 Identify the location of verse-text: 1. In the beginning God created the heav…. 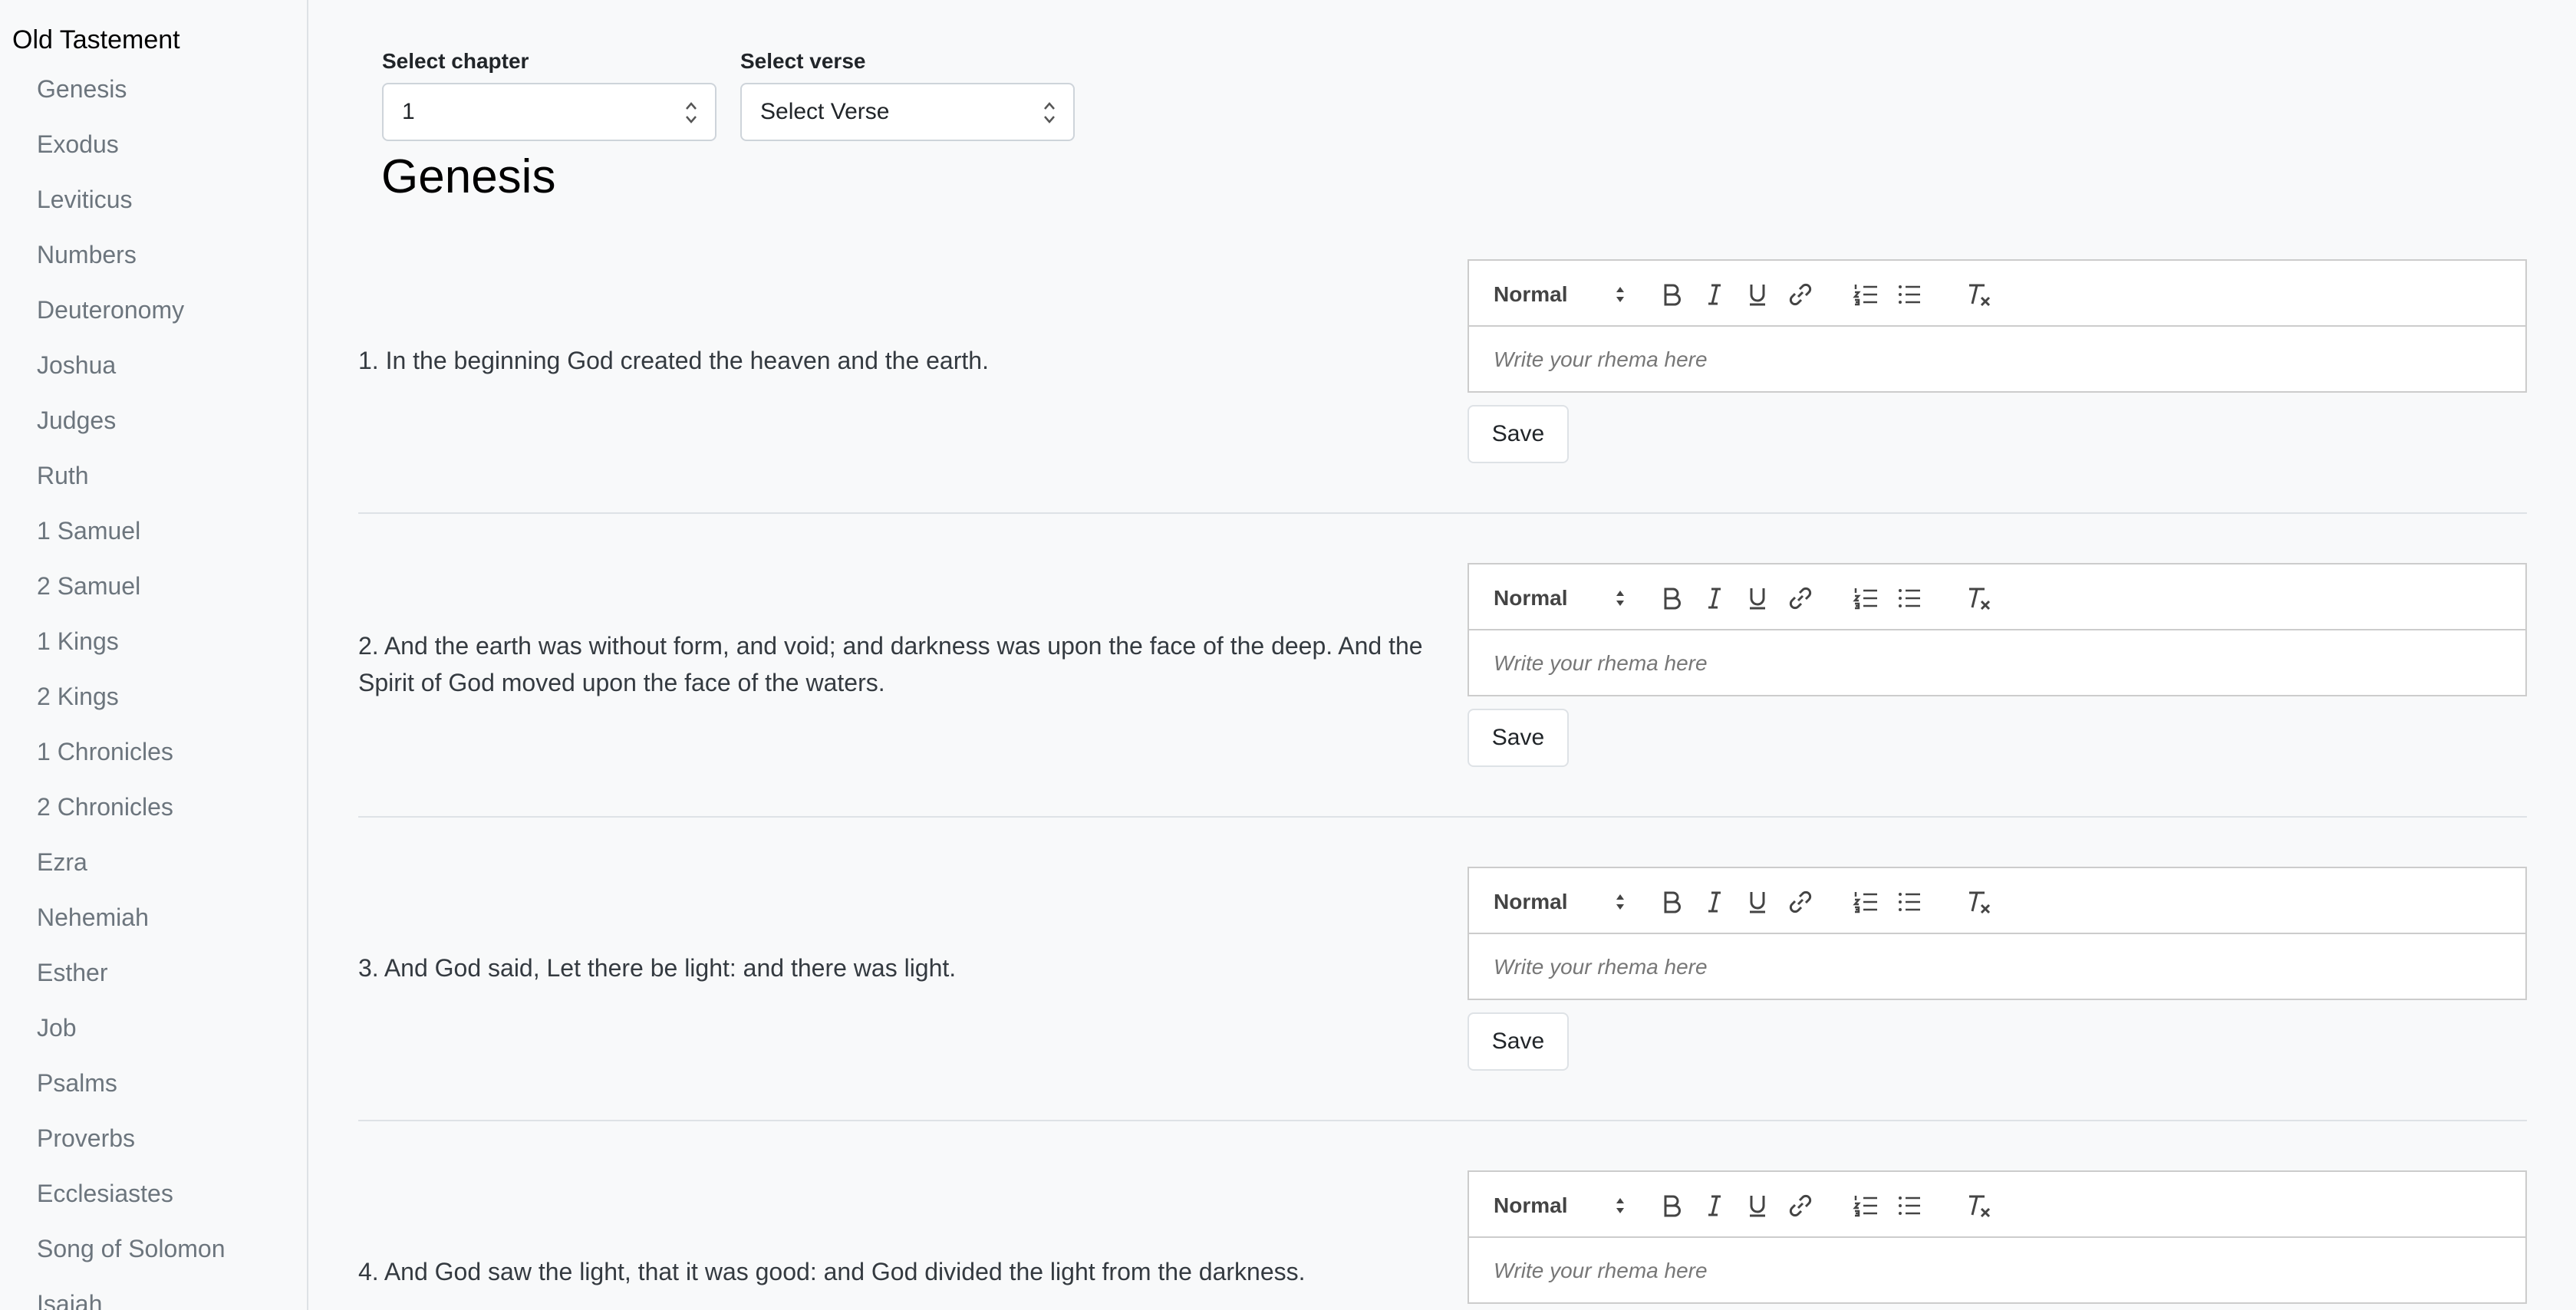
(673, 360).